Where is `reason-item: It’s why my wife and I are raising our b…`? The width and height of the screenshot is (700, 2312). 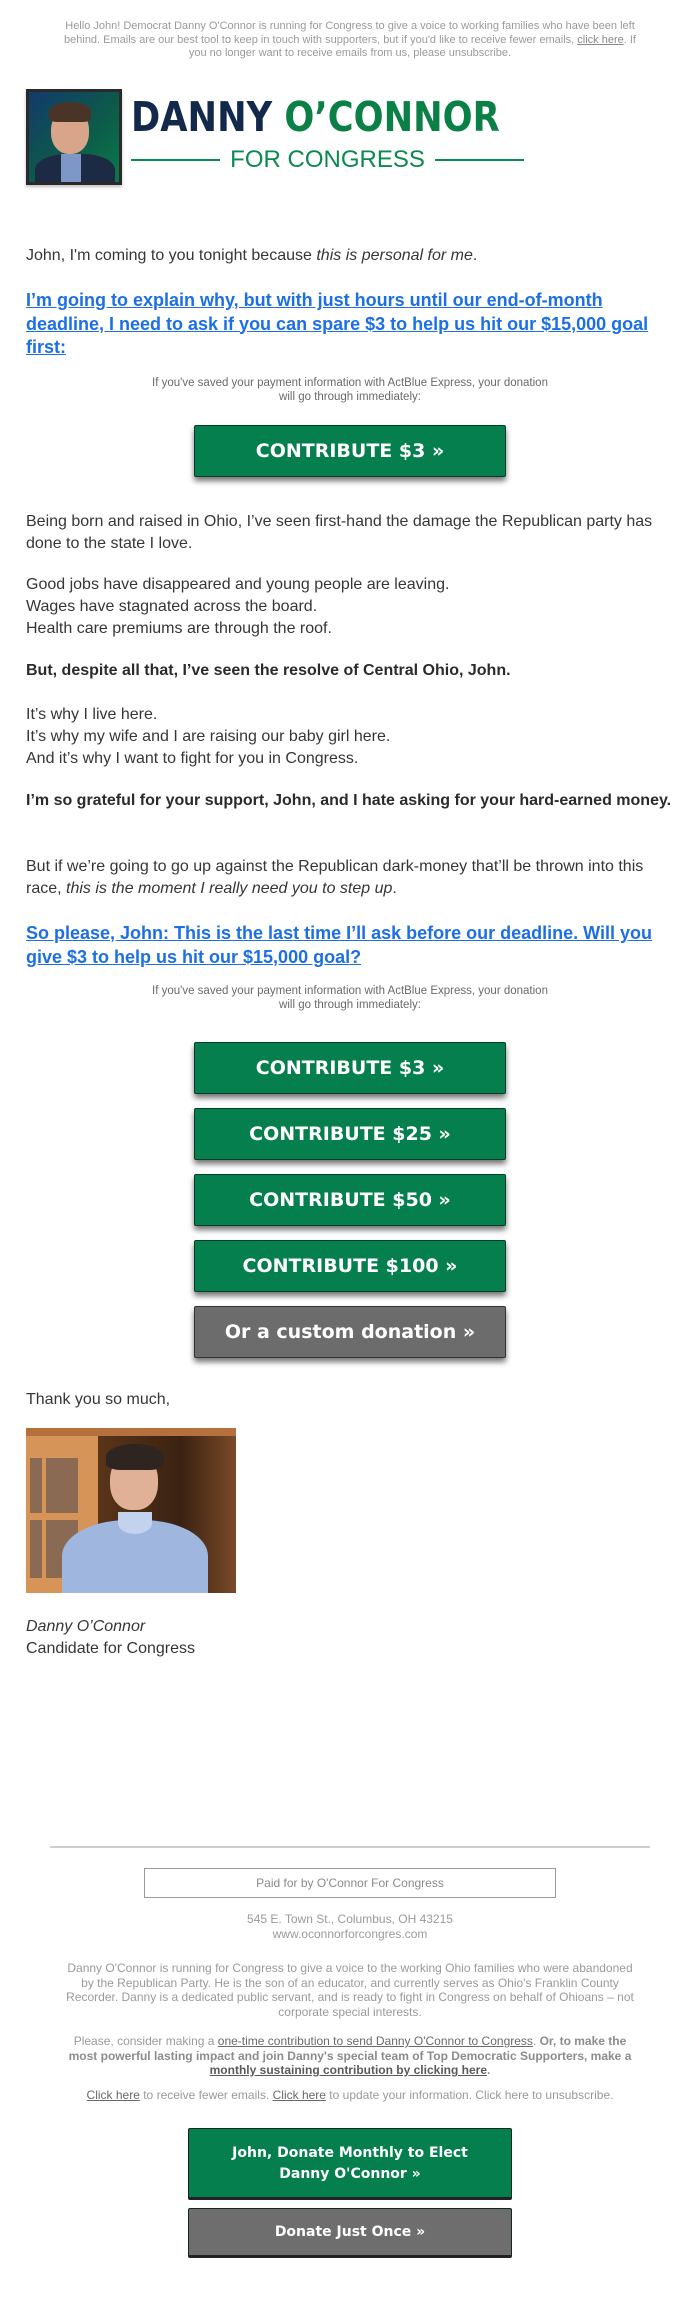
reason-item: It’s why my wife and I are raising our b… is located at coordinates (208, 736).